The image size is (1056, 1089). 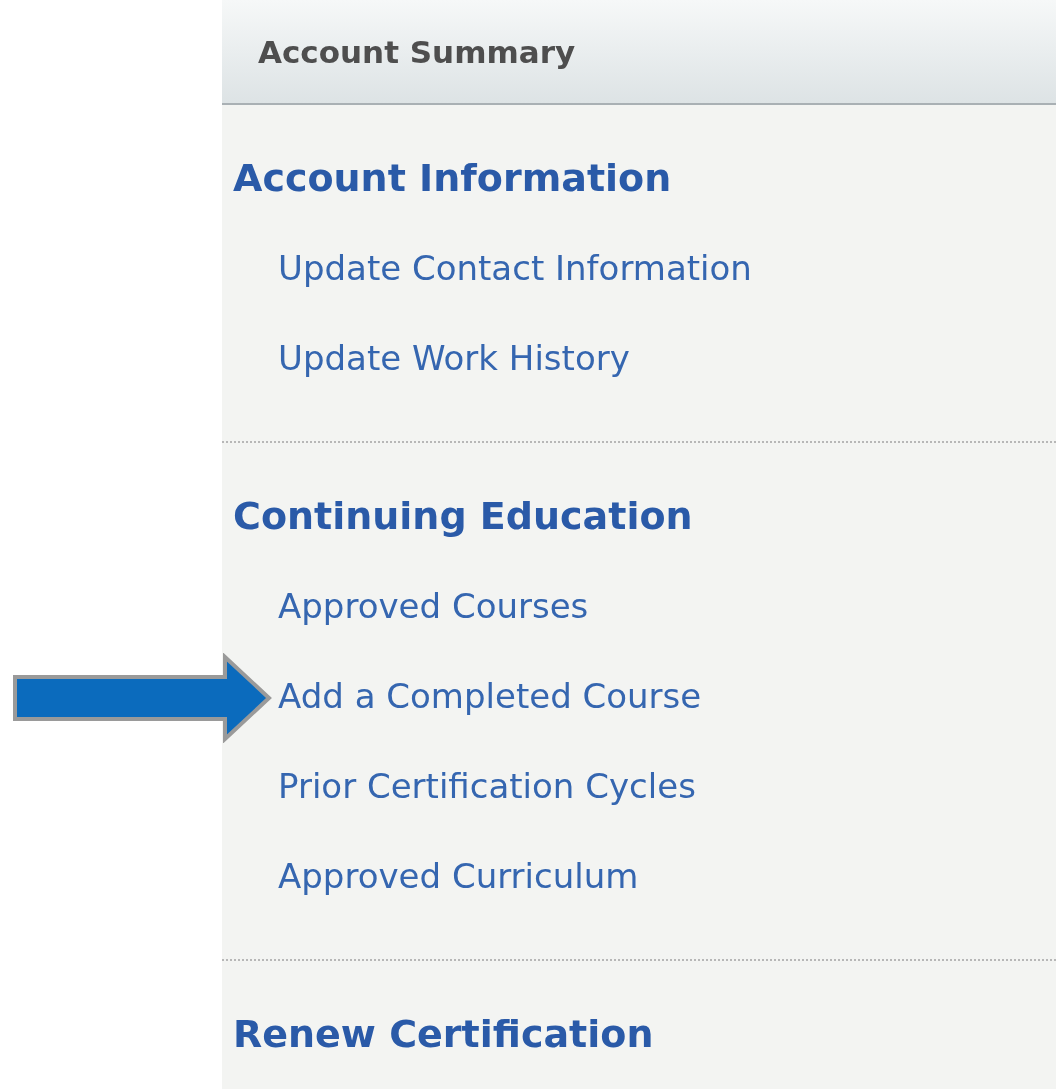 I want to click on section-link: Account Information, so click(x=452, y=178).